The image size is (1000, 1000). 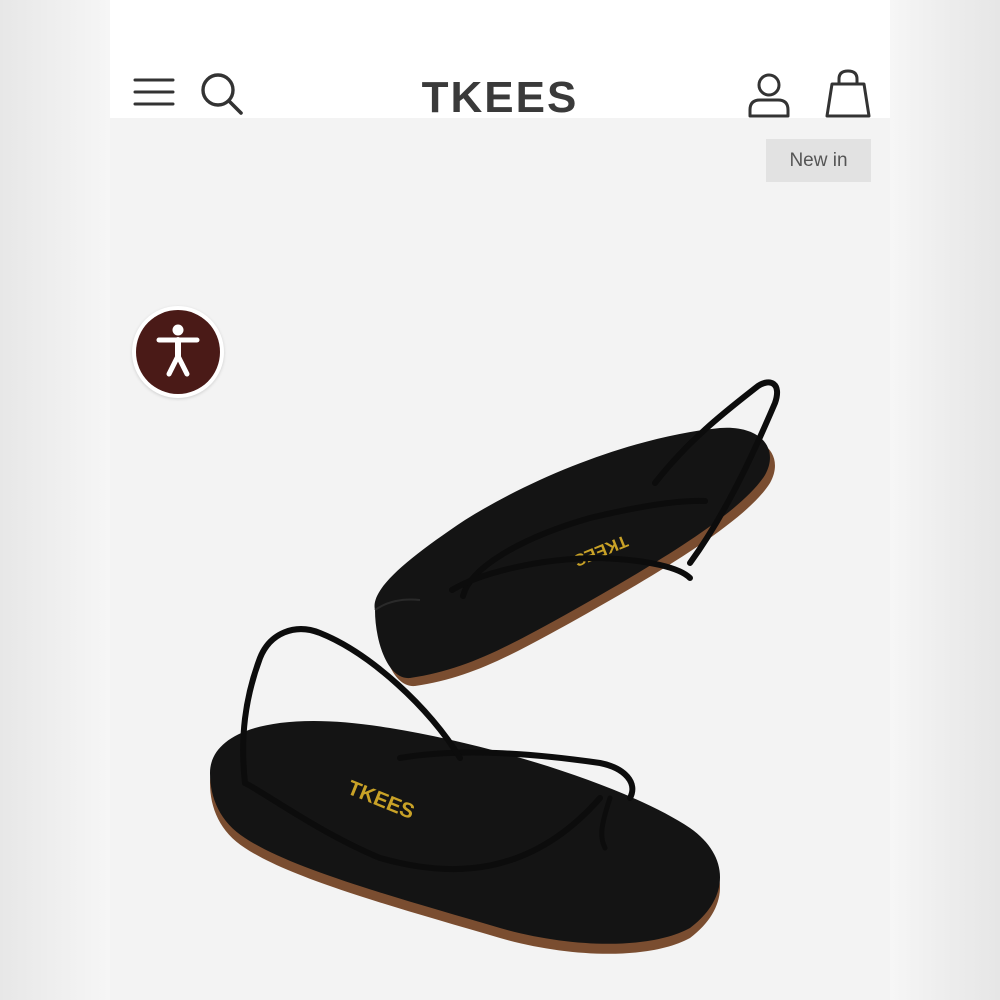 I want to click on shopping-bag-button, so click(x=848, y=94).